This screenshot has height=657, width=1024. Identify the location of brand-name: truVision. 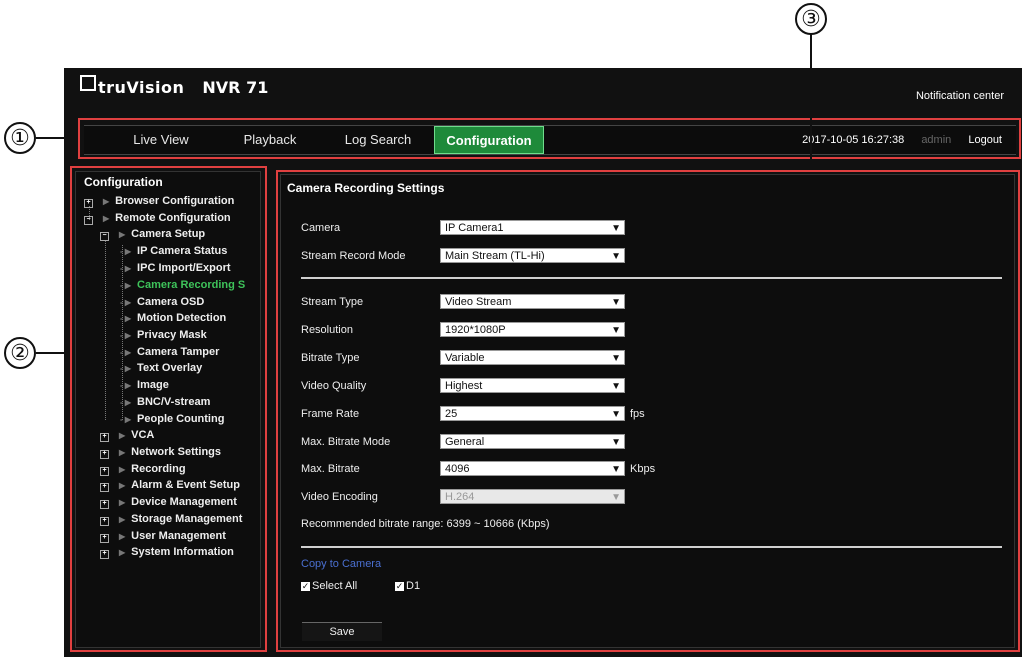
(141, 87).